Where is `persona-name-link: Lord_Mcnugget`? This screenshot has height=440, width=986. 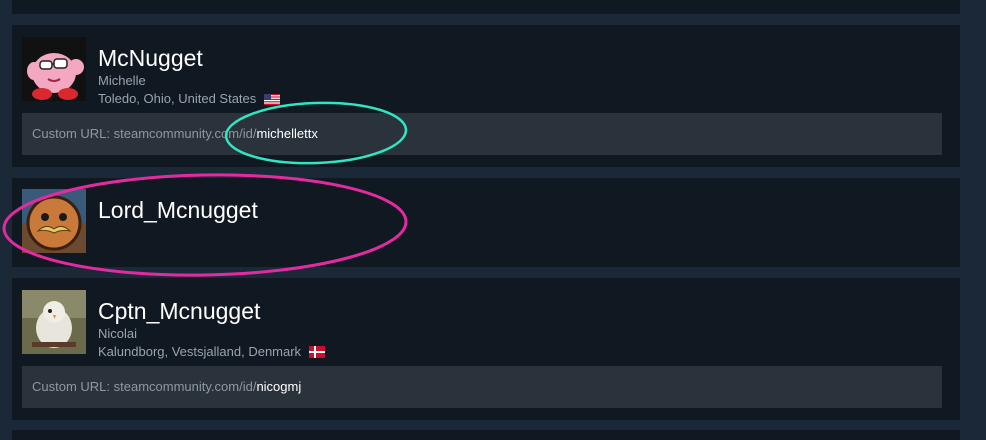
persona-name-link: Lord_Mcnugget is located at coordinates (178, 210).